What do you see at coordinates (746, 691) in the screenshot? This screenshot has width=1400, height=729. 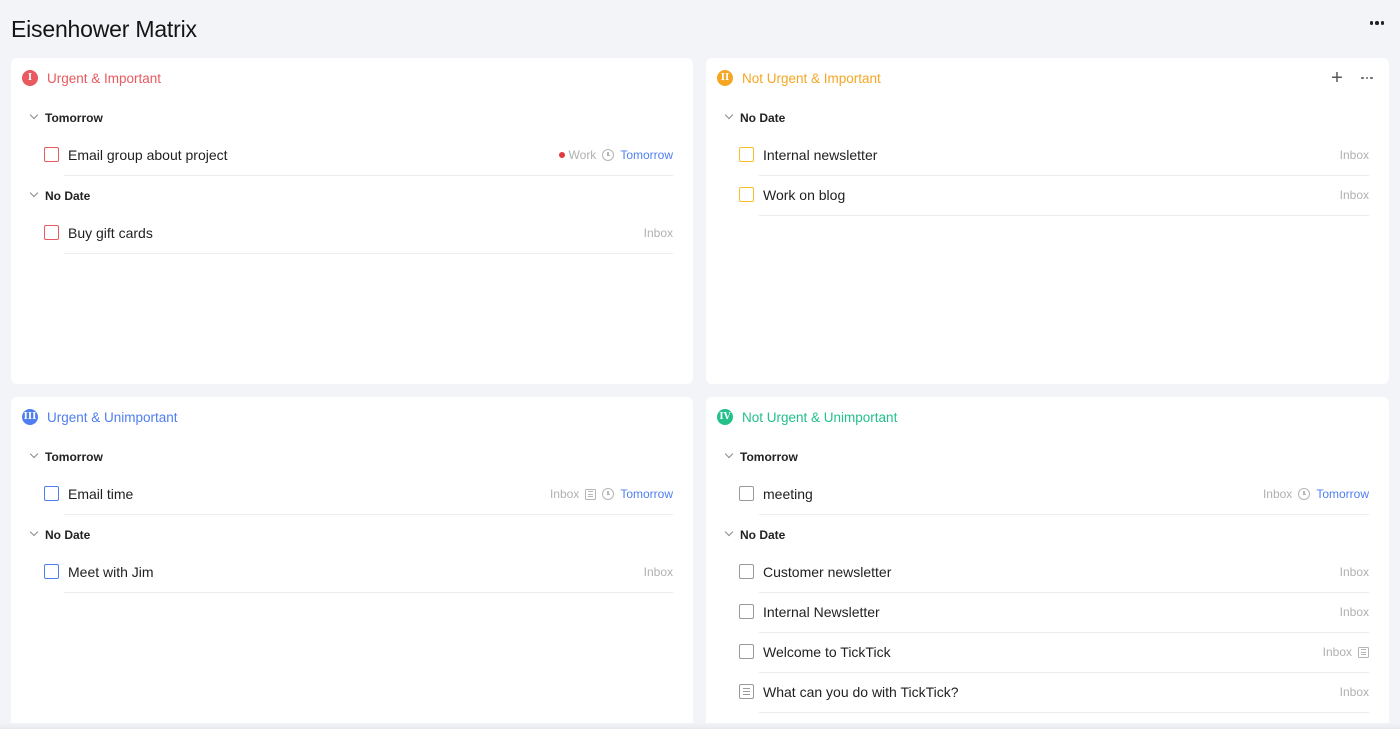 I see `note-task-icon` at bounding box center [746, 691].